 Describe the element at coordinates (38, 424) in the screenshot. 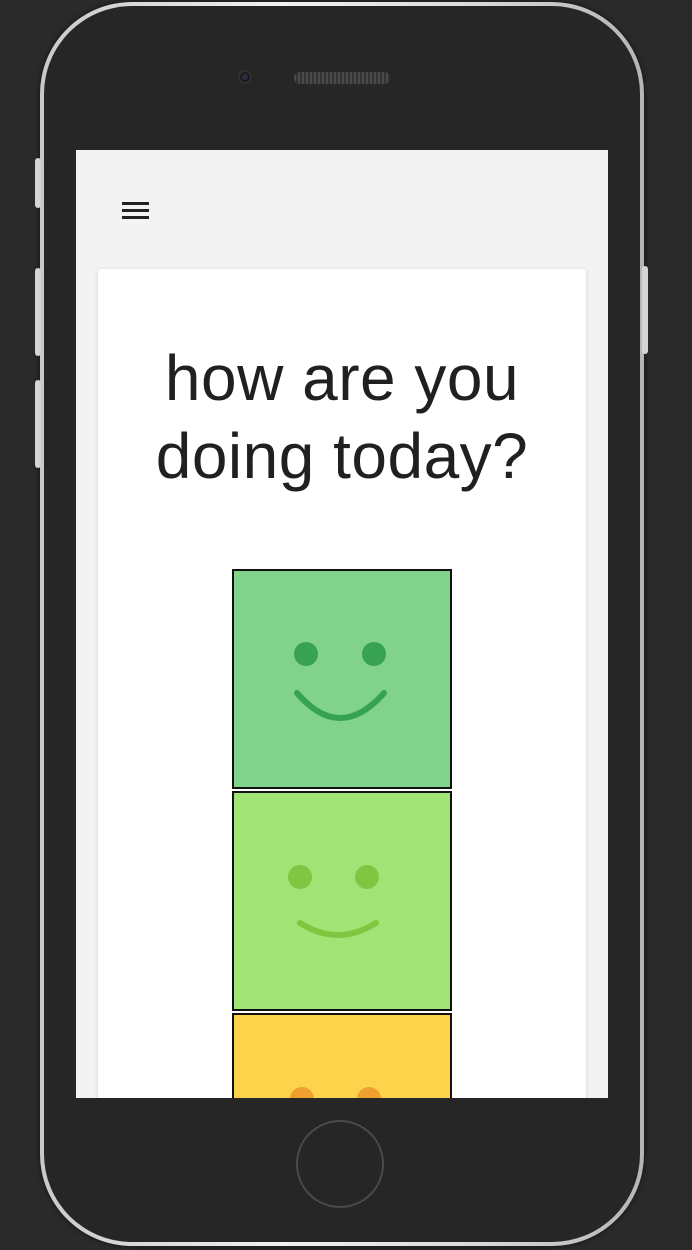

I see `volume-down-button` at that location.